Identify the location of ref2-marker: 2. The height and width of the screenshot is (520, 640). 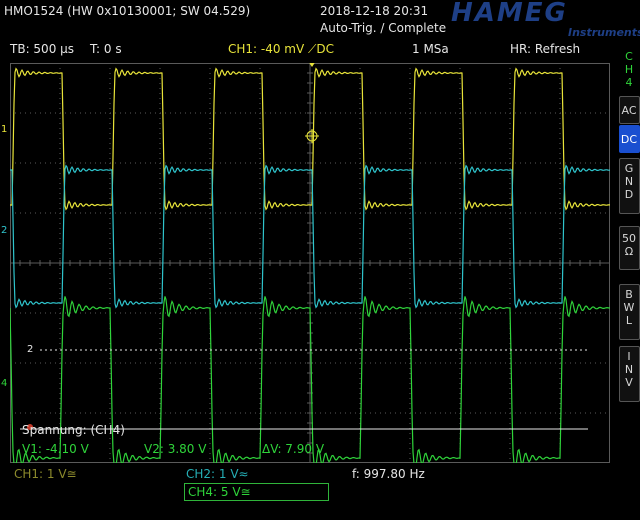
(30, 349).